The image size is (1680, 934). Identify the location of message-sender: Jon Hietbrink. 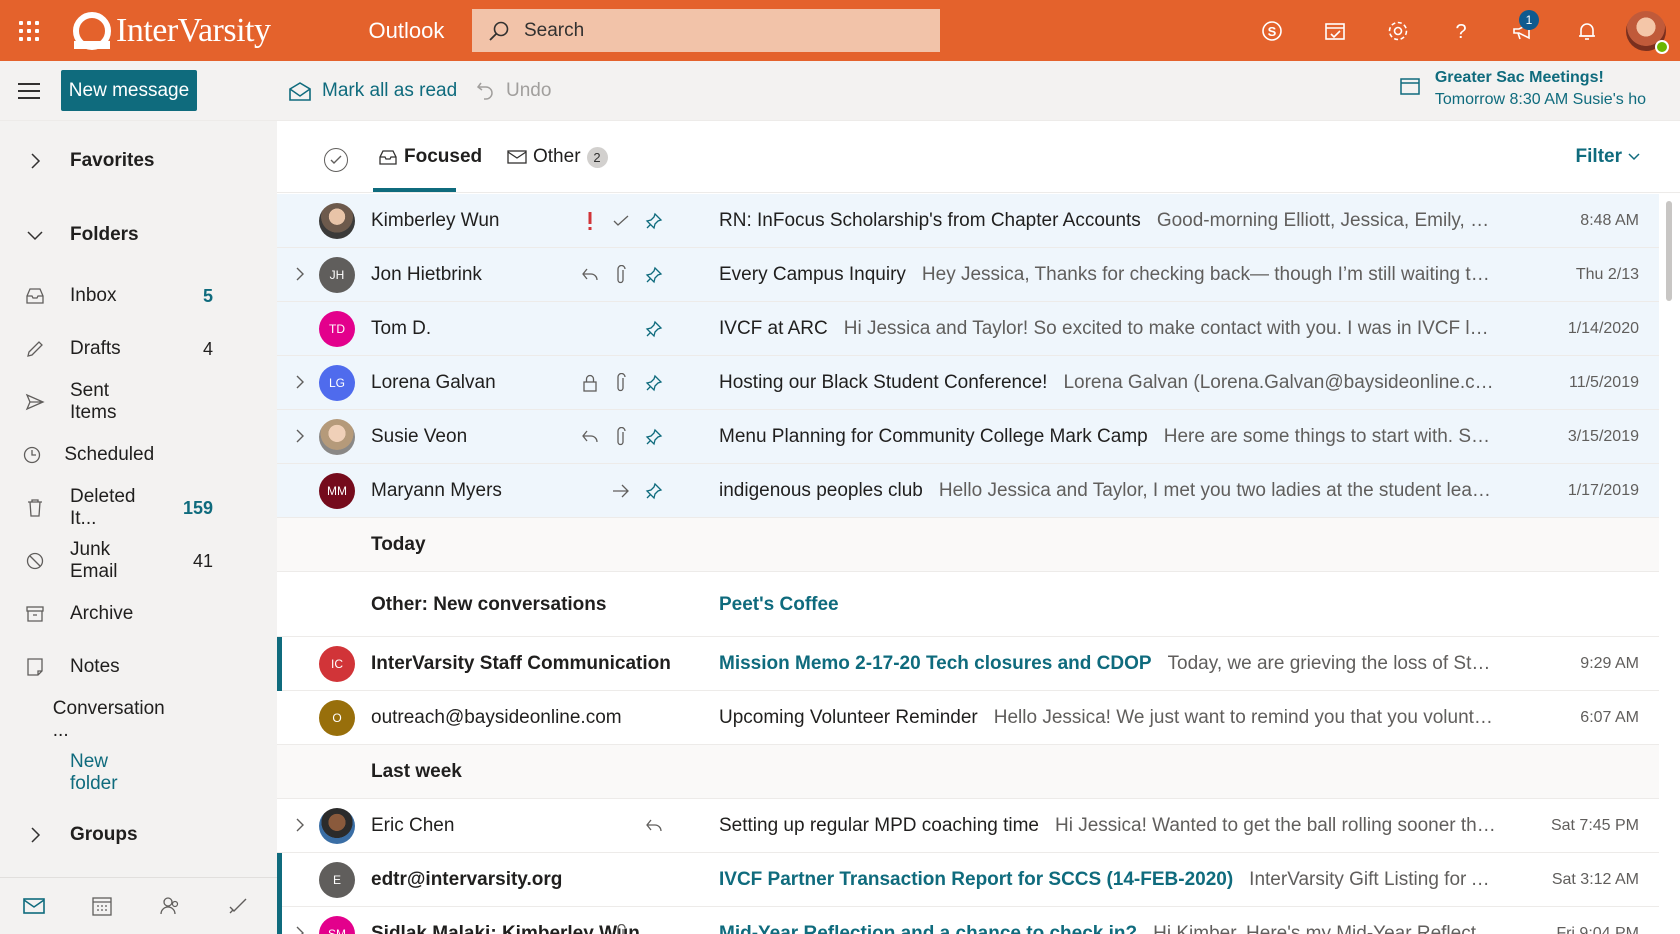
(426, 274).